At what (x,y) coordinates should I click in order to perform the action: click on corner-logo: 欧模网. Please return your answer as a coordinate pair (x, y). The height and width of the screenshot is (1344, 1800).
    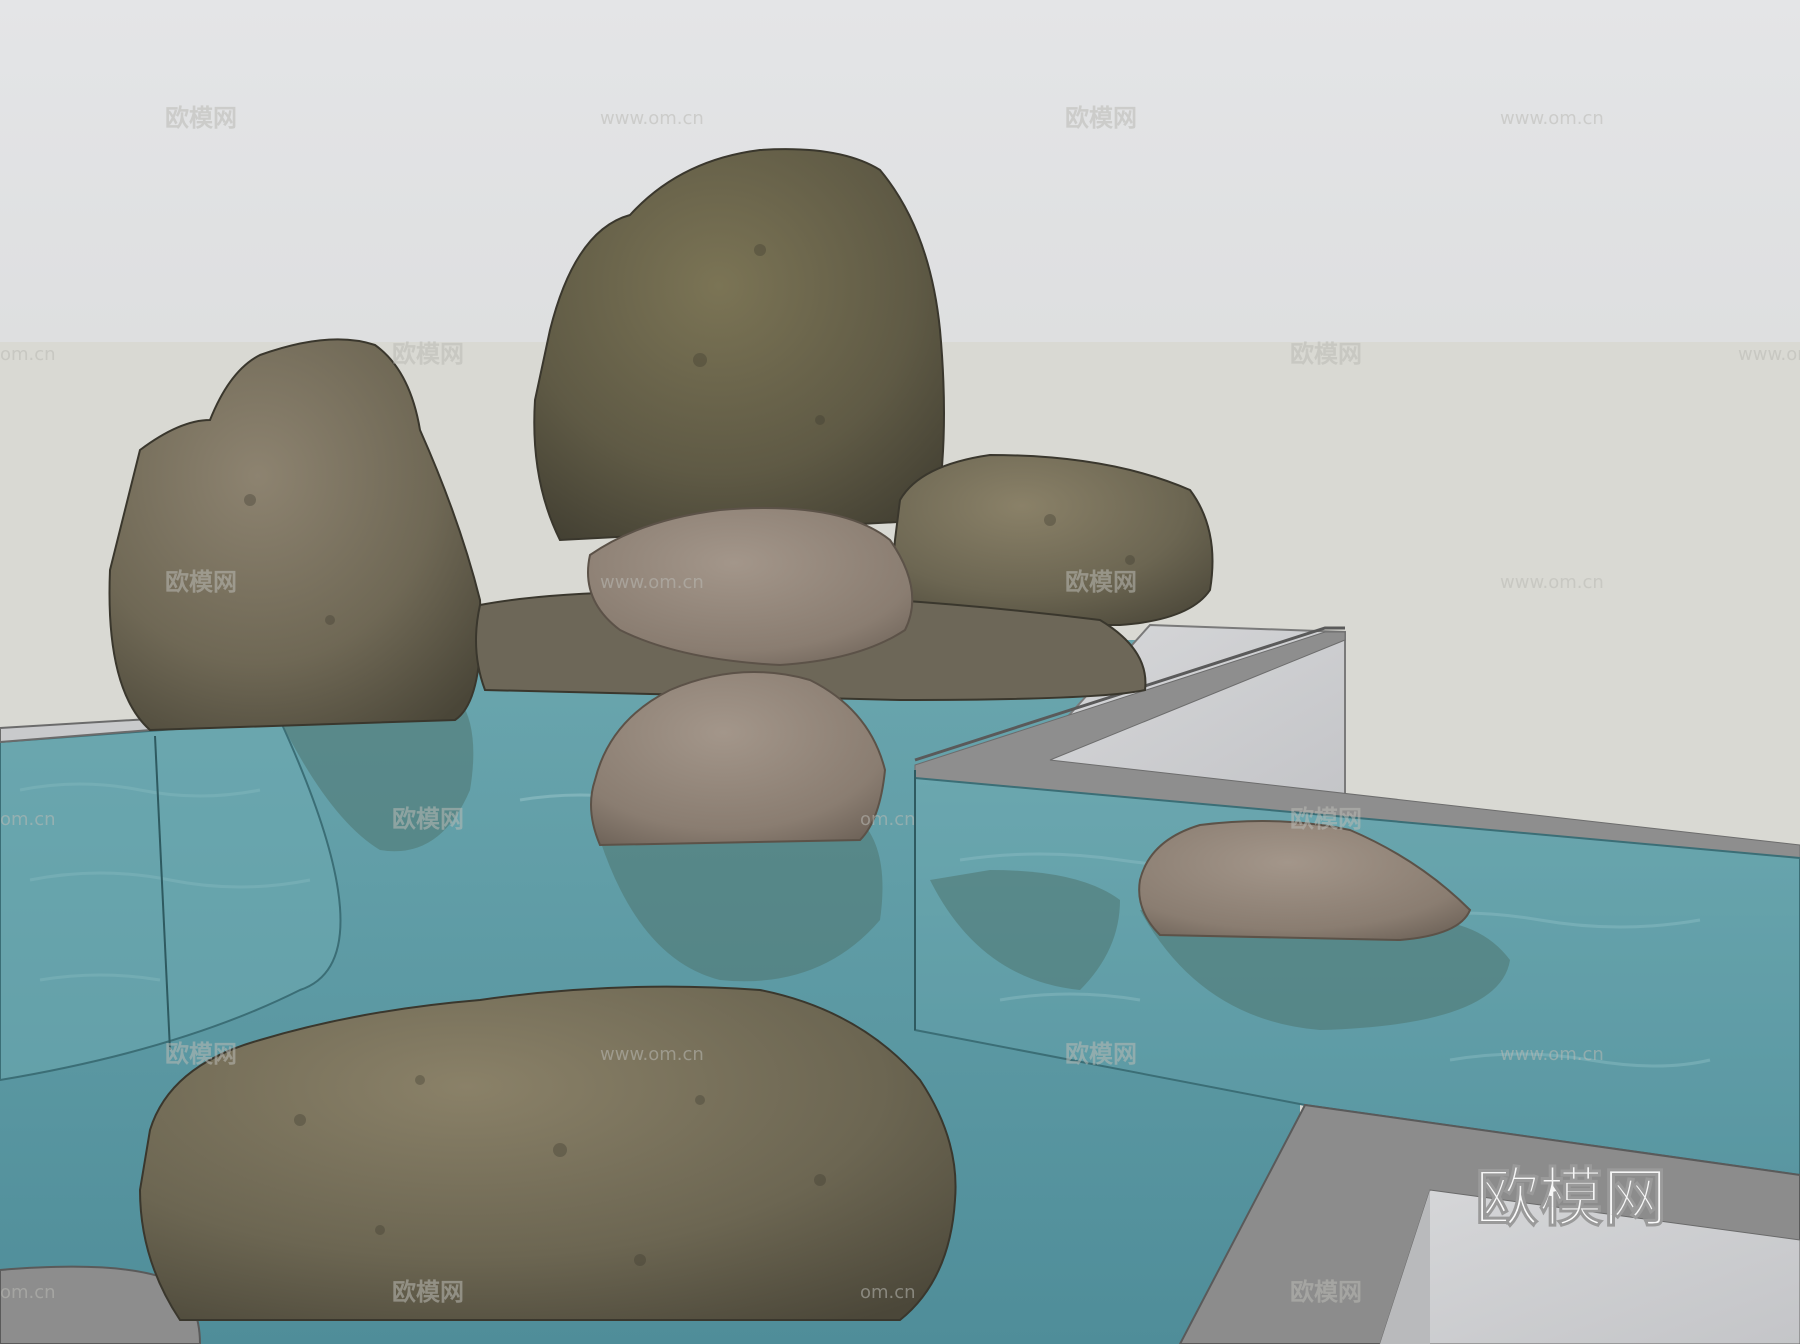
    Looking at the image, I should click on (1571, 1199).